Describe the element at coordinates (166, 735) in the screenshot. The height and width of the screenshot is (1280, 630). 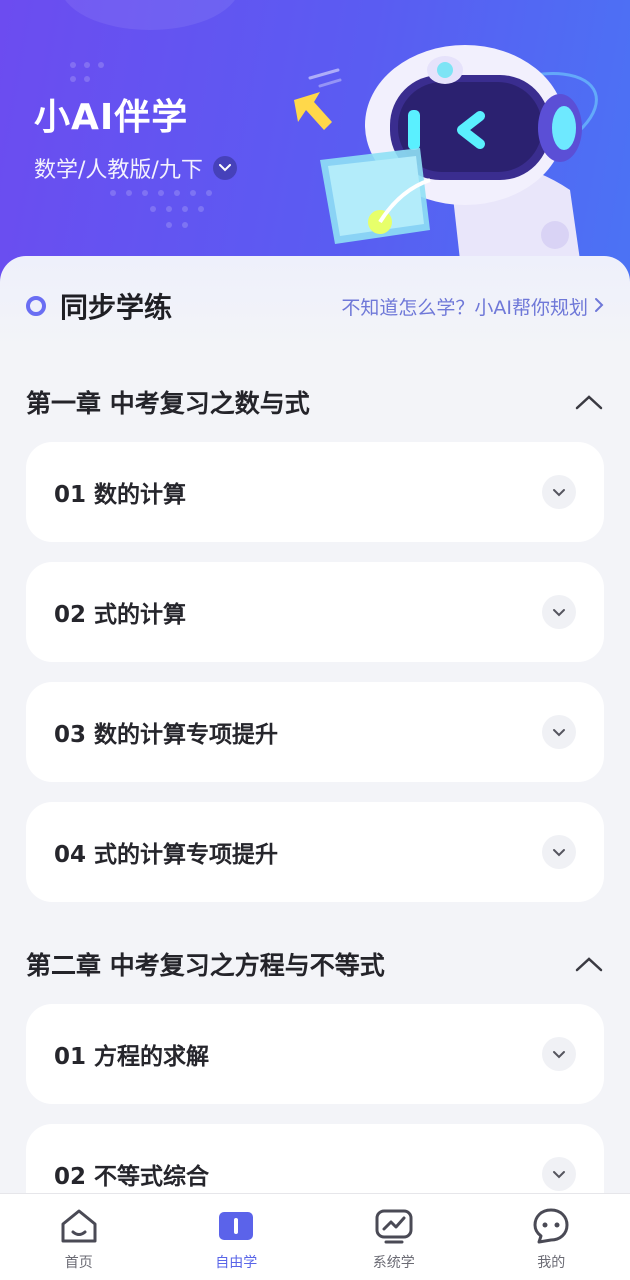
I see `lesson-title: 03 数的计算专项提升` at that location.